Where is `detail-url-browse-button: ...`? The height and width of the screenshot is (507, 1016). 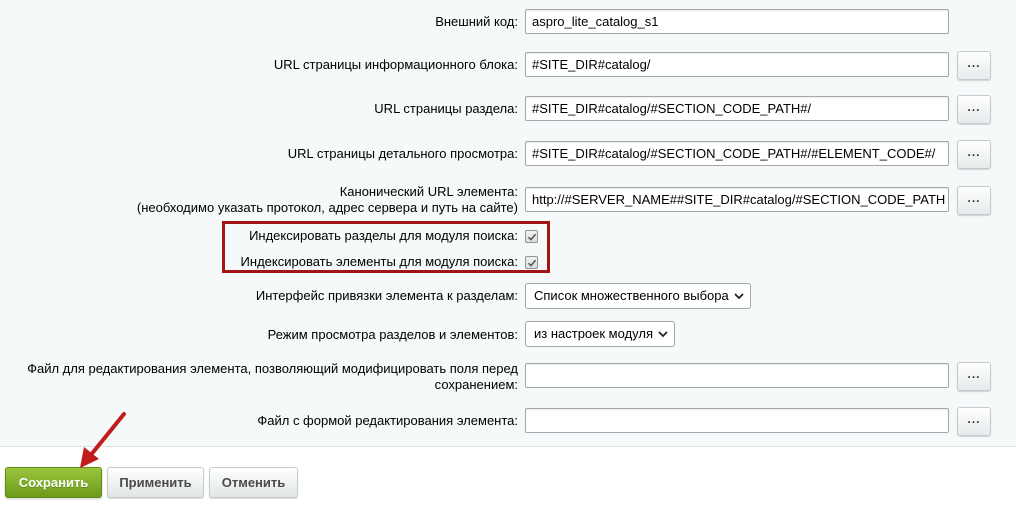
detail-url-browse-button: ... is located at coordinates (974, 154).